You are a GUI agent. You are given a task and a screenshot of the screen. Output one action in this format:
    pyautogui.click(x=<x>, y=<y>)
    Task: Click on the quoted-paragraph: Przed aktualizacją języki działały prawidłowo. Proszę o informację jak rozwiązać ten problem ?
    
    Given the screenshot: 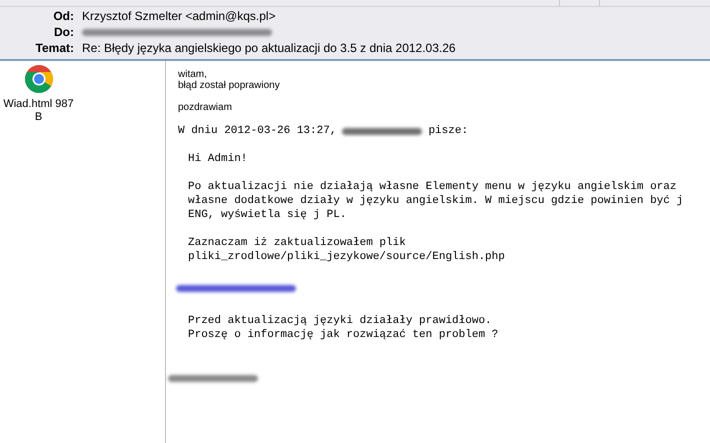 What is the action you would take?
    pyautogui.click(x=344, y=328)
    